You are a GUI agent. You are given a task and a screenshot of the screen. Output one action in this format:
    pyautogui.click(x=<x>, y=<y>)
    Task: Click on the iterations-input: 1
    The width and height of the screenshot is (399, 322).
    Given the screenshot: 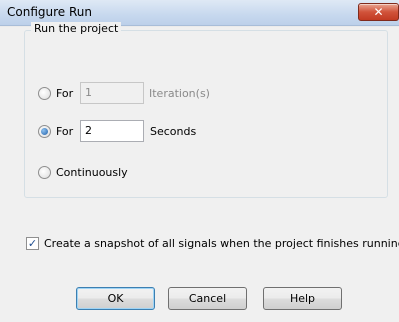 What is the action you would take?
    pyautogui.click(x=112, y=93)
    